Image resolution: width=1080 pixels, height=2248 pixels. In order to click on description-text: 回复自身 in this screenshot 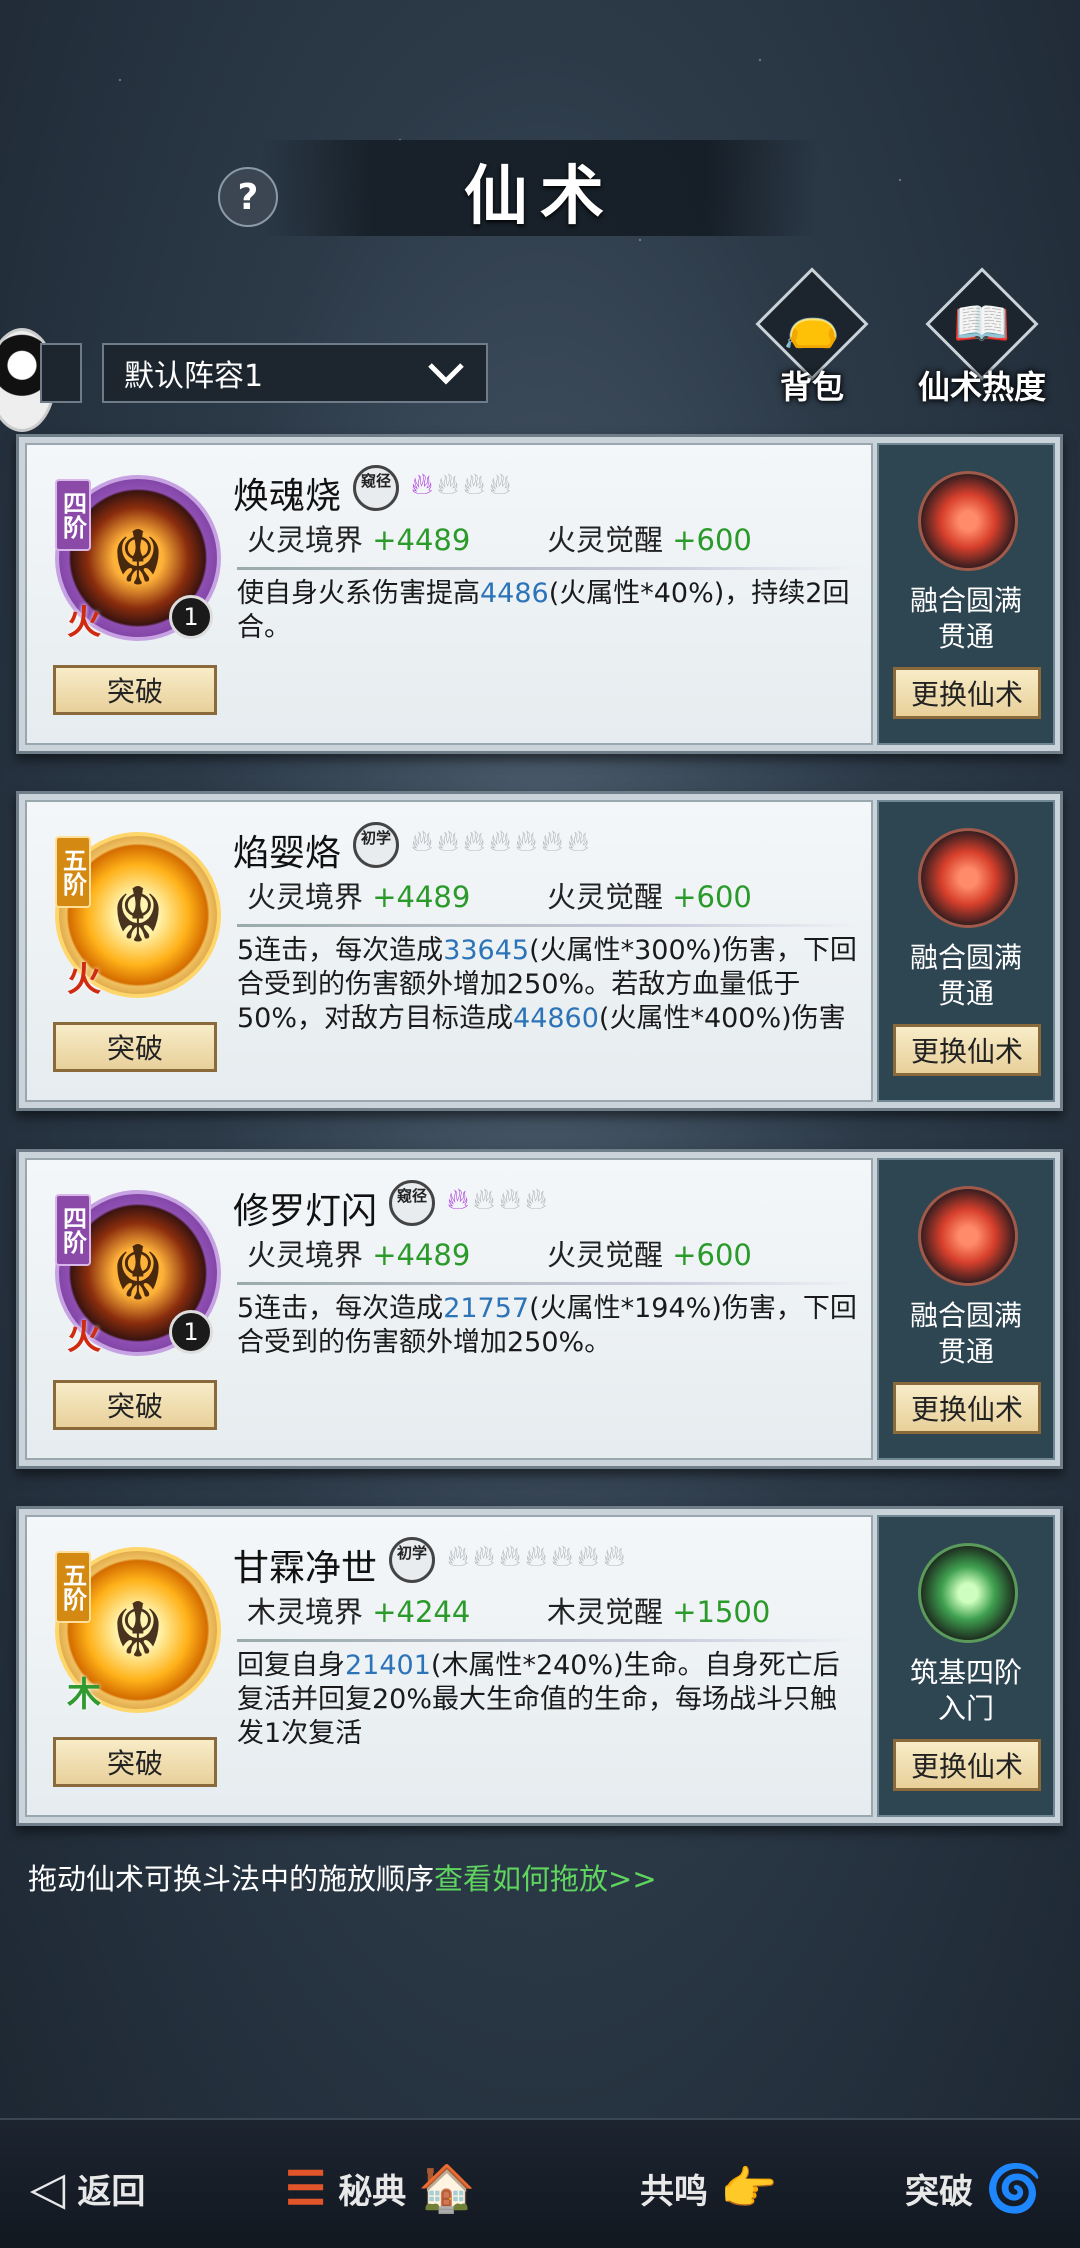, I will do `click(291, 1665)`.